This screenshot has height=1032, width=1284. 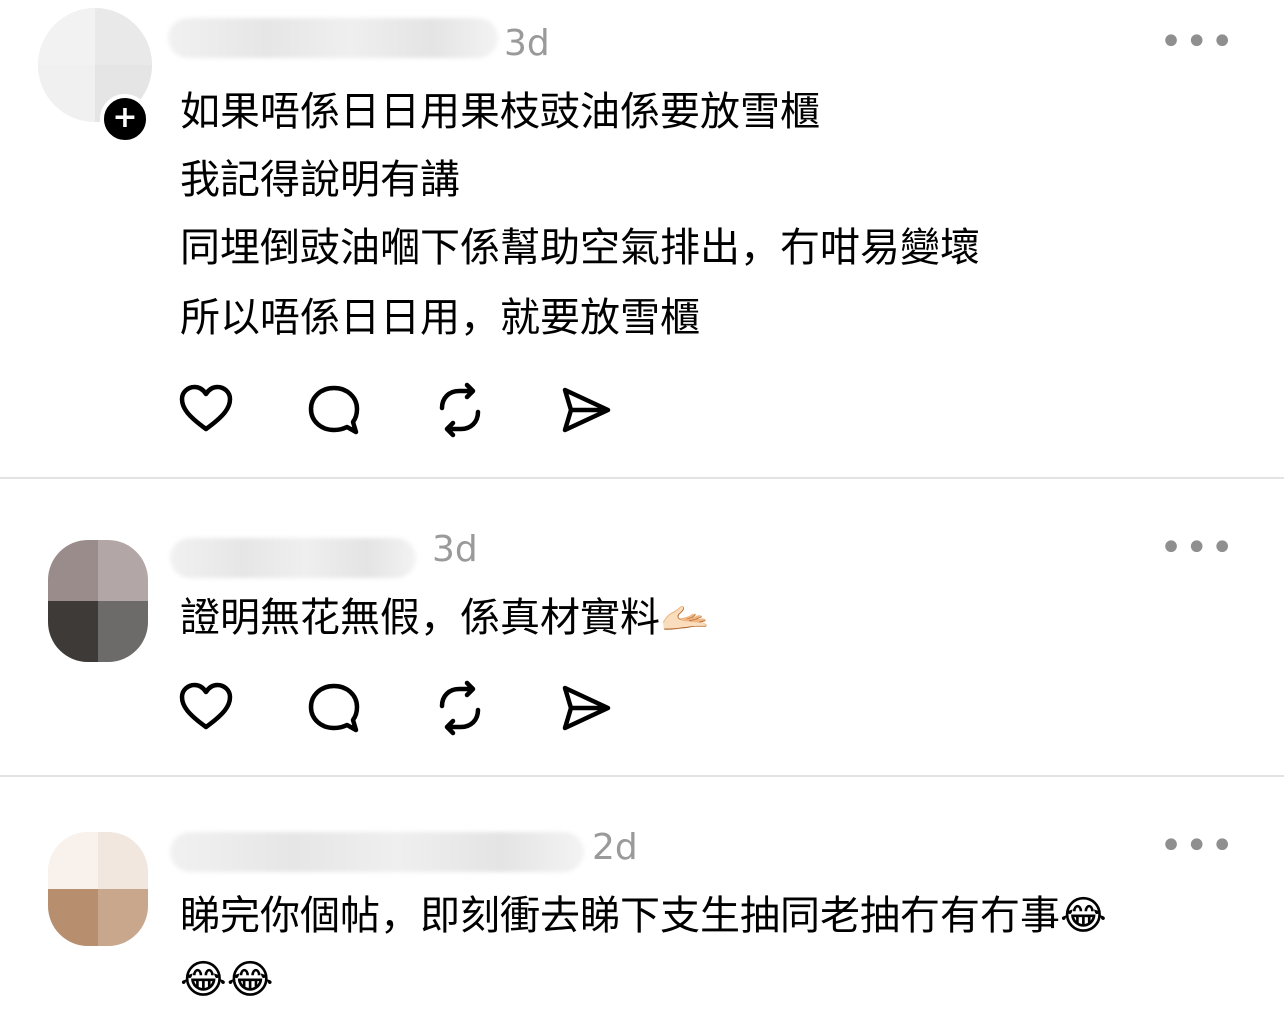 I want to click on post-text-line: 😂😂, so click(x=227, y=980).